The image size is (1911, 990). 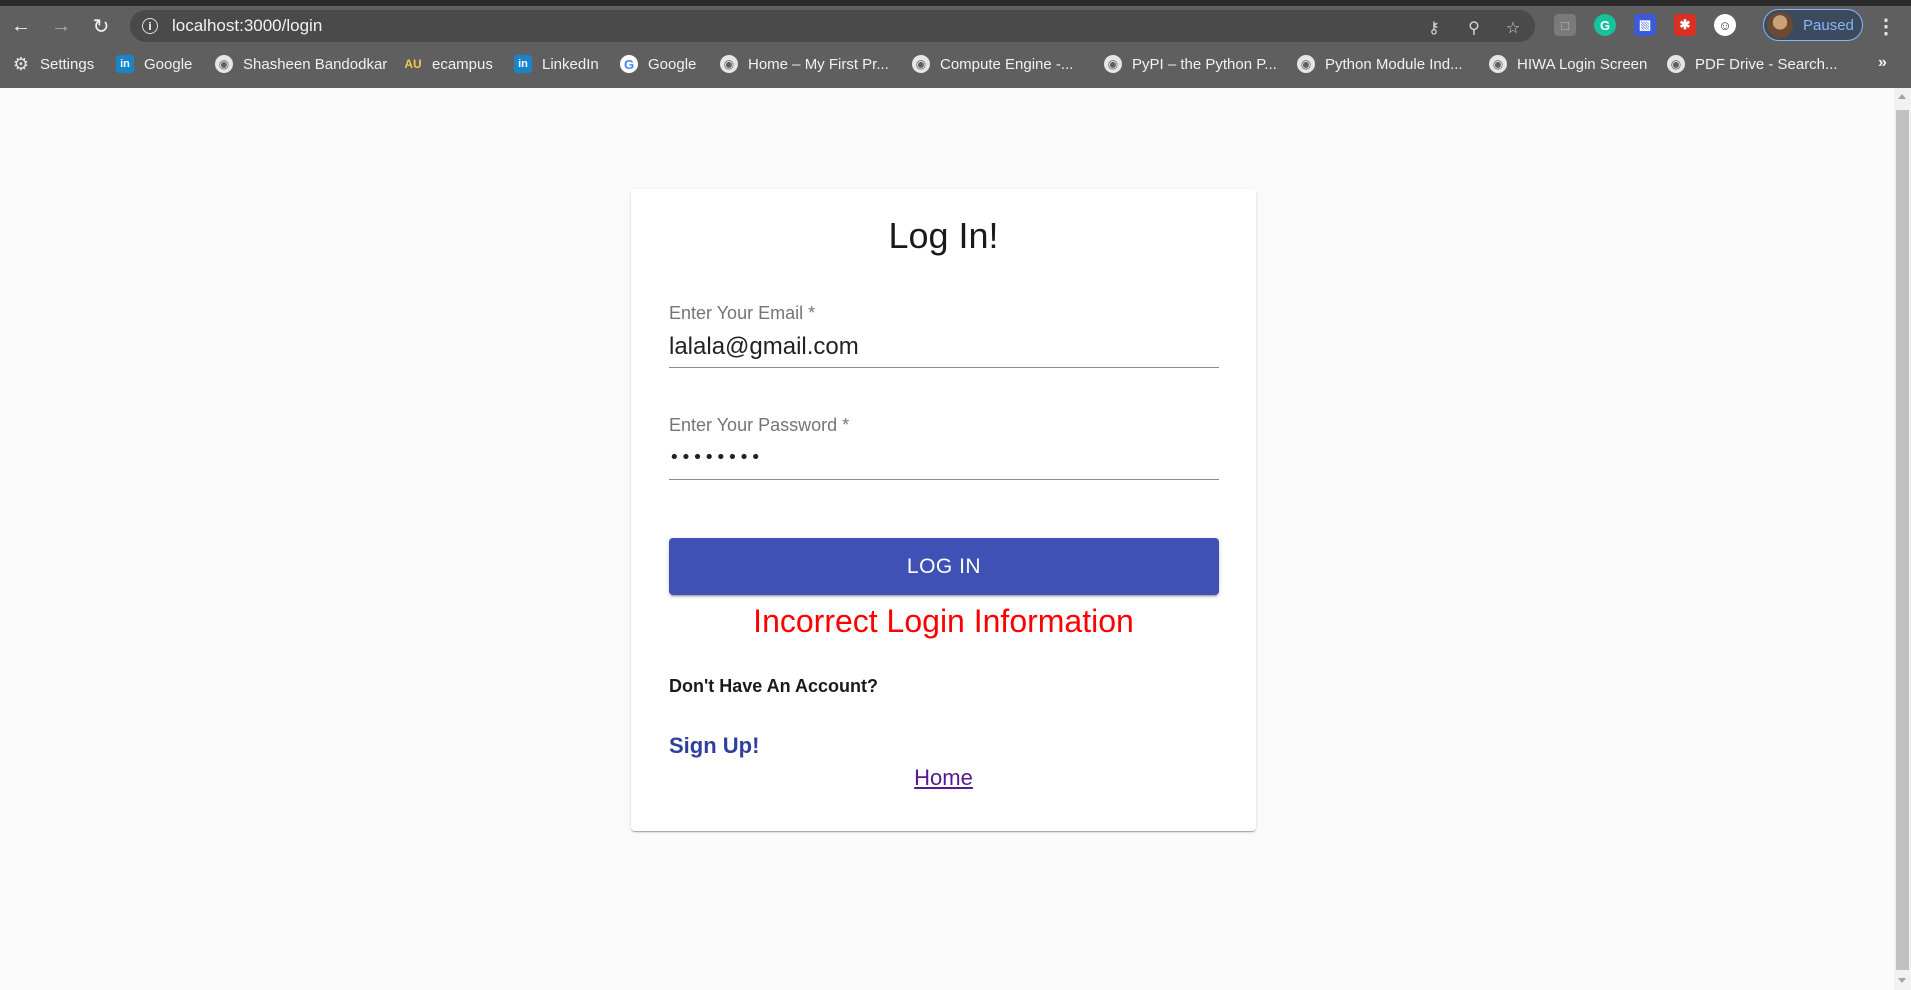 What do you see at coordinates (944, 367) in the screenshot?
I see `email-underline` at bounding box center [944, 367].